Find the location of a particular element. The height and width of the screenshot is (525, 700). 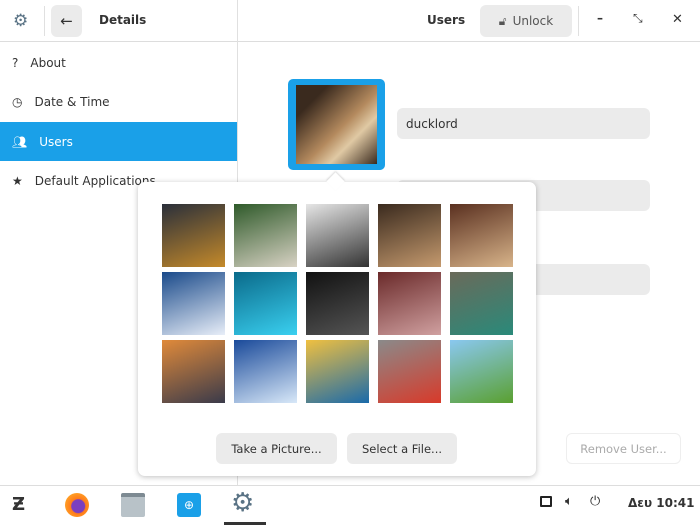

star-icon: ★ is located at coordinates (17, 180).